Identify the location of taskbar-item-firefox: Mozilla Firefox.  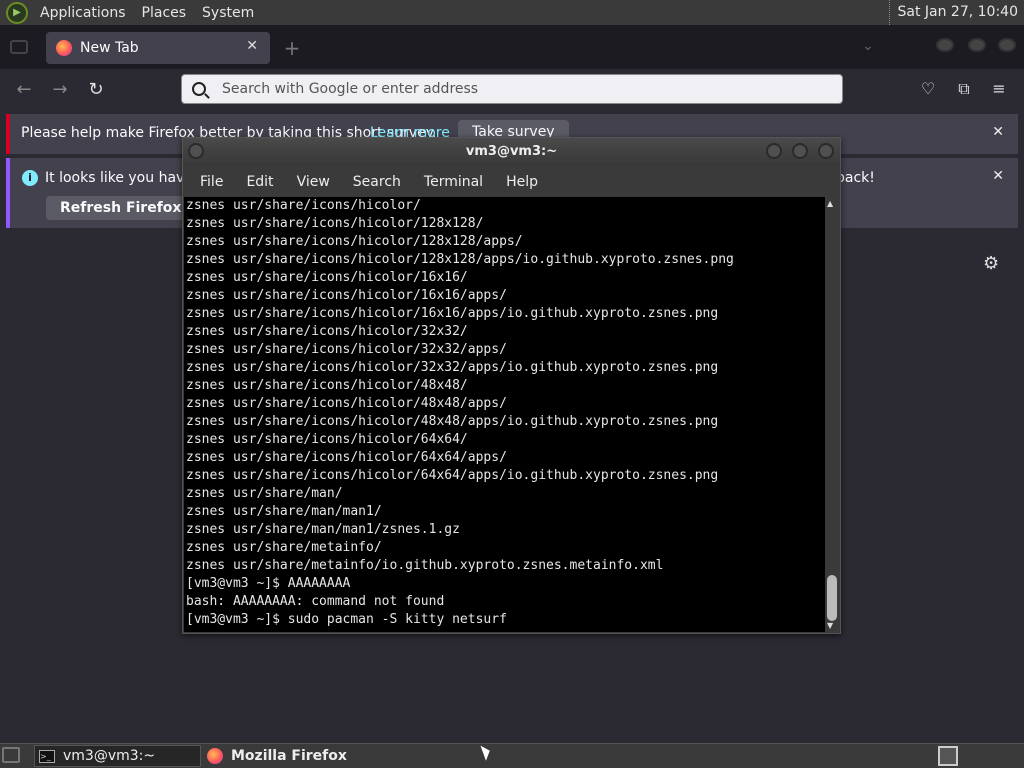
(287, 756).